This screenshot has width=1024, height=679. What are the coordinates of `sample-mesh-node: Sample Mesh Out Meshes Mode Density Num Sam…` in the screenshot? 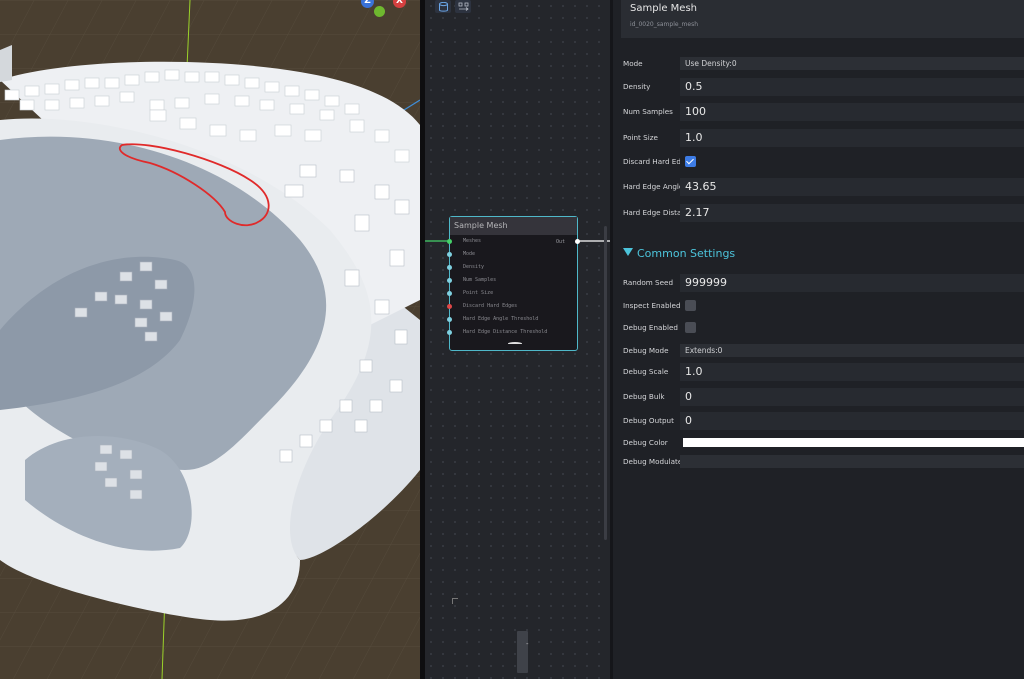 It's located at (513, 283).